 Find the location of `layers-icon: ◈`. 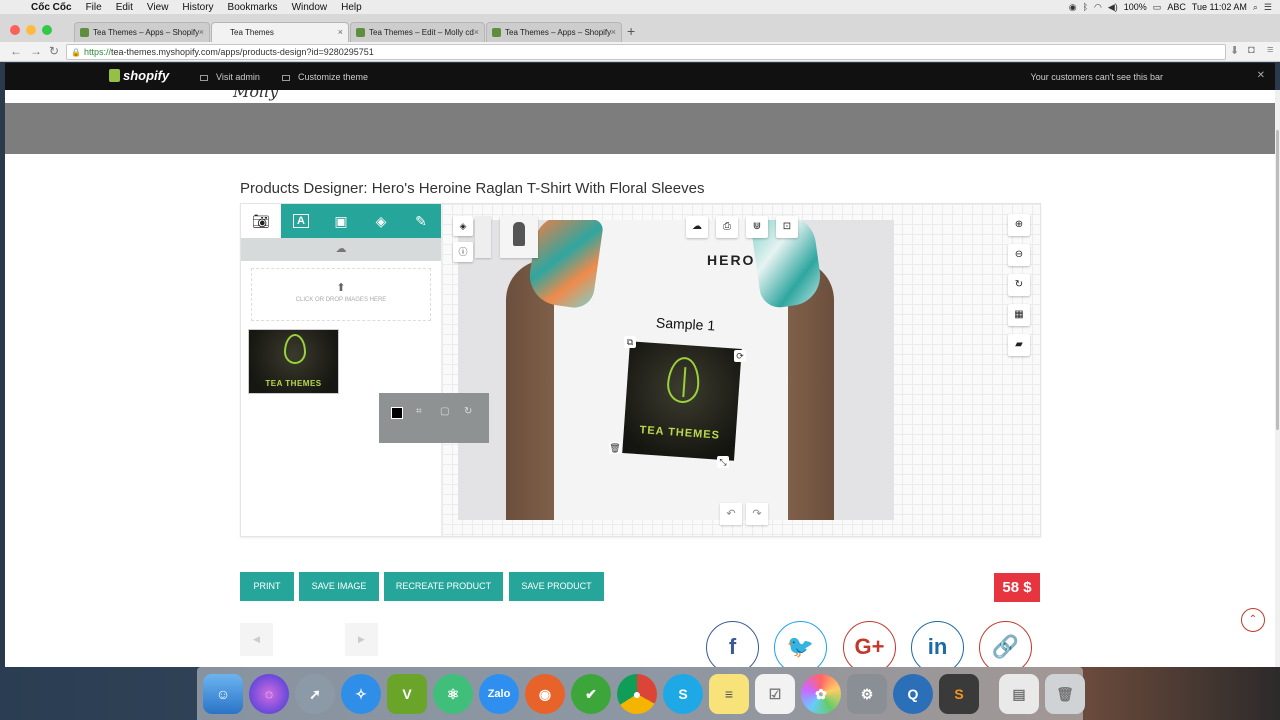

layers-icon: ◈ is located at coordinates (463, 226).